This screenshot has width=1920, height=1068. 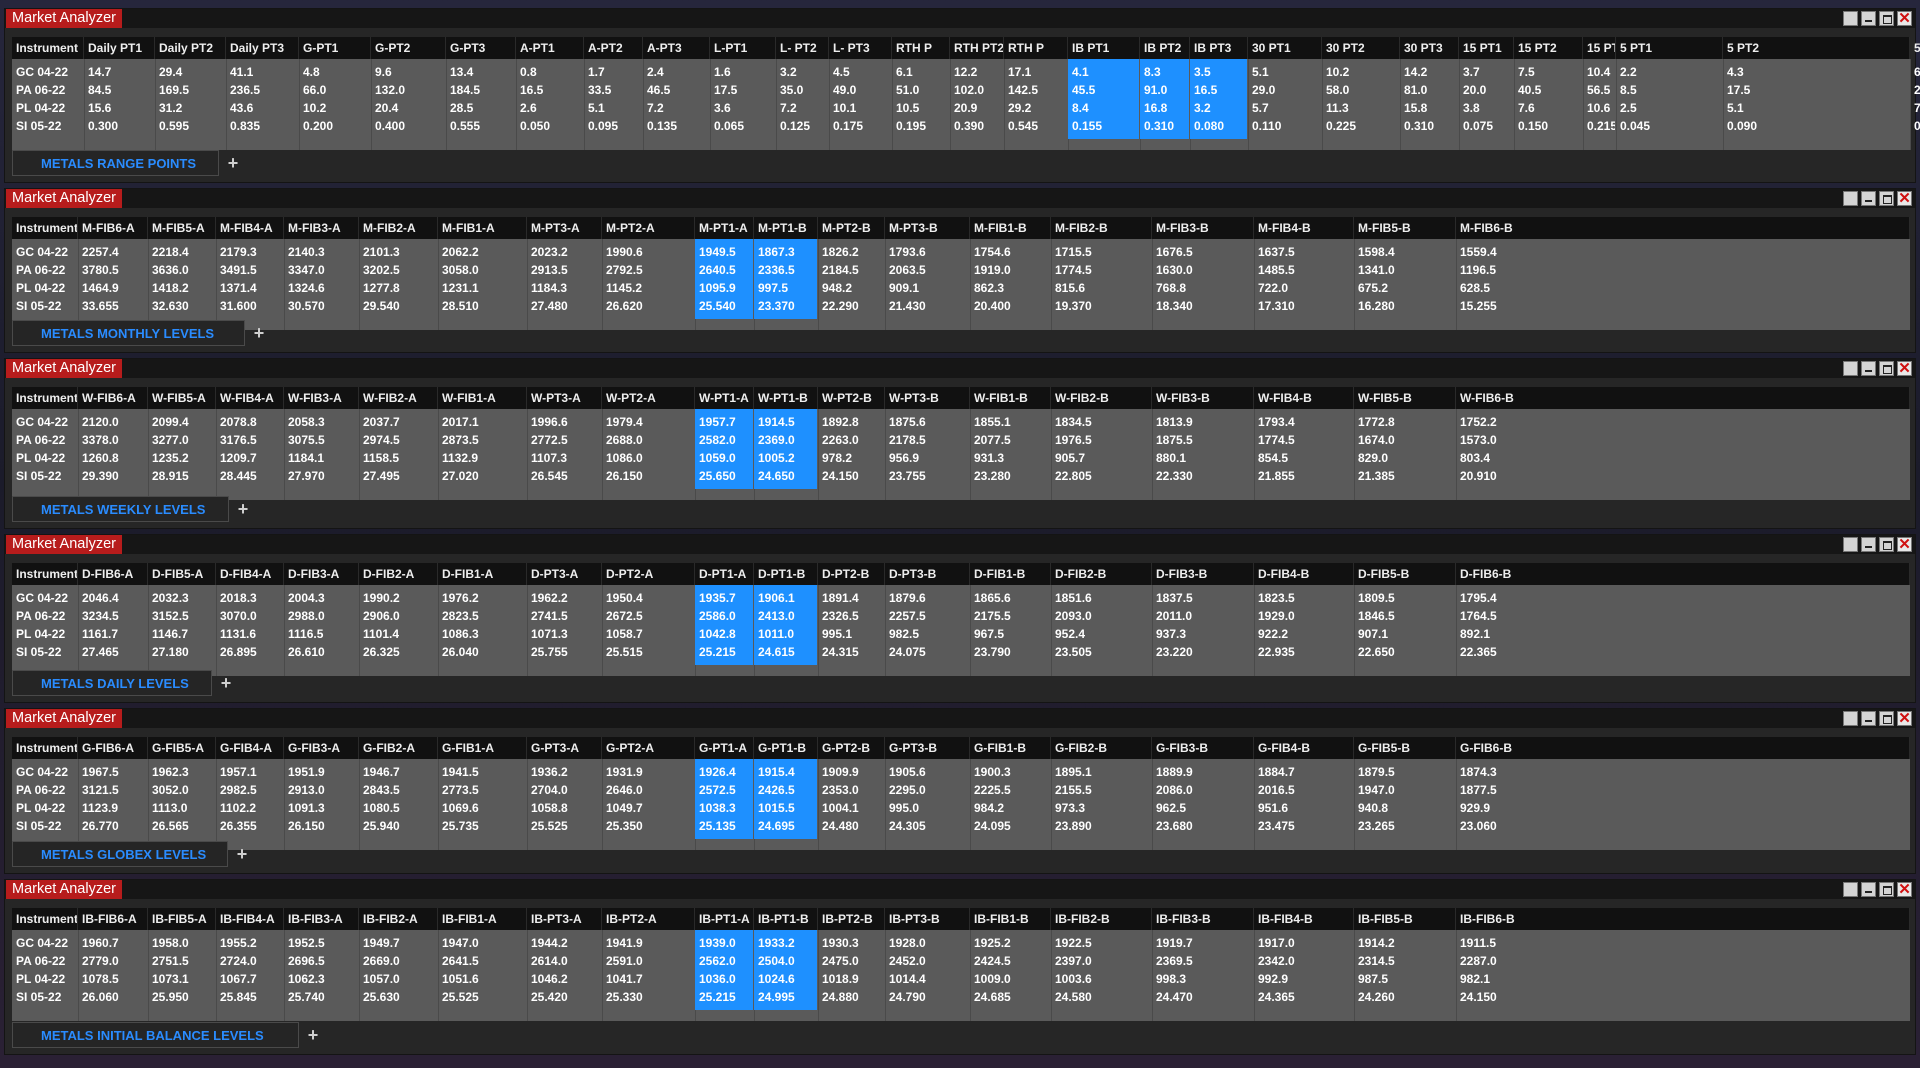 What do you see at coordinates (648, 476) in the screenshot?
I see `value-cell: 26.150` at bounding box center [648, 476].